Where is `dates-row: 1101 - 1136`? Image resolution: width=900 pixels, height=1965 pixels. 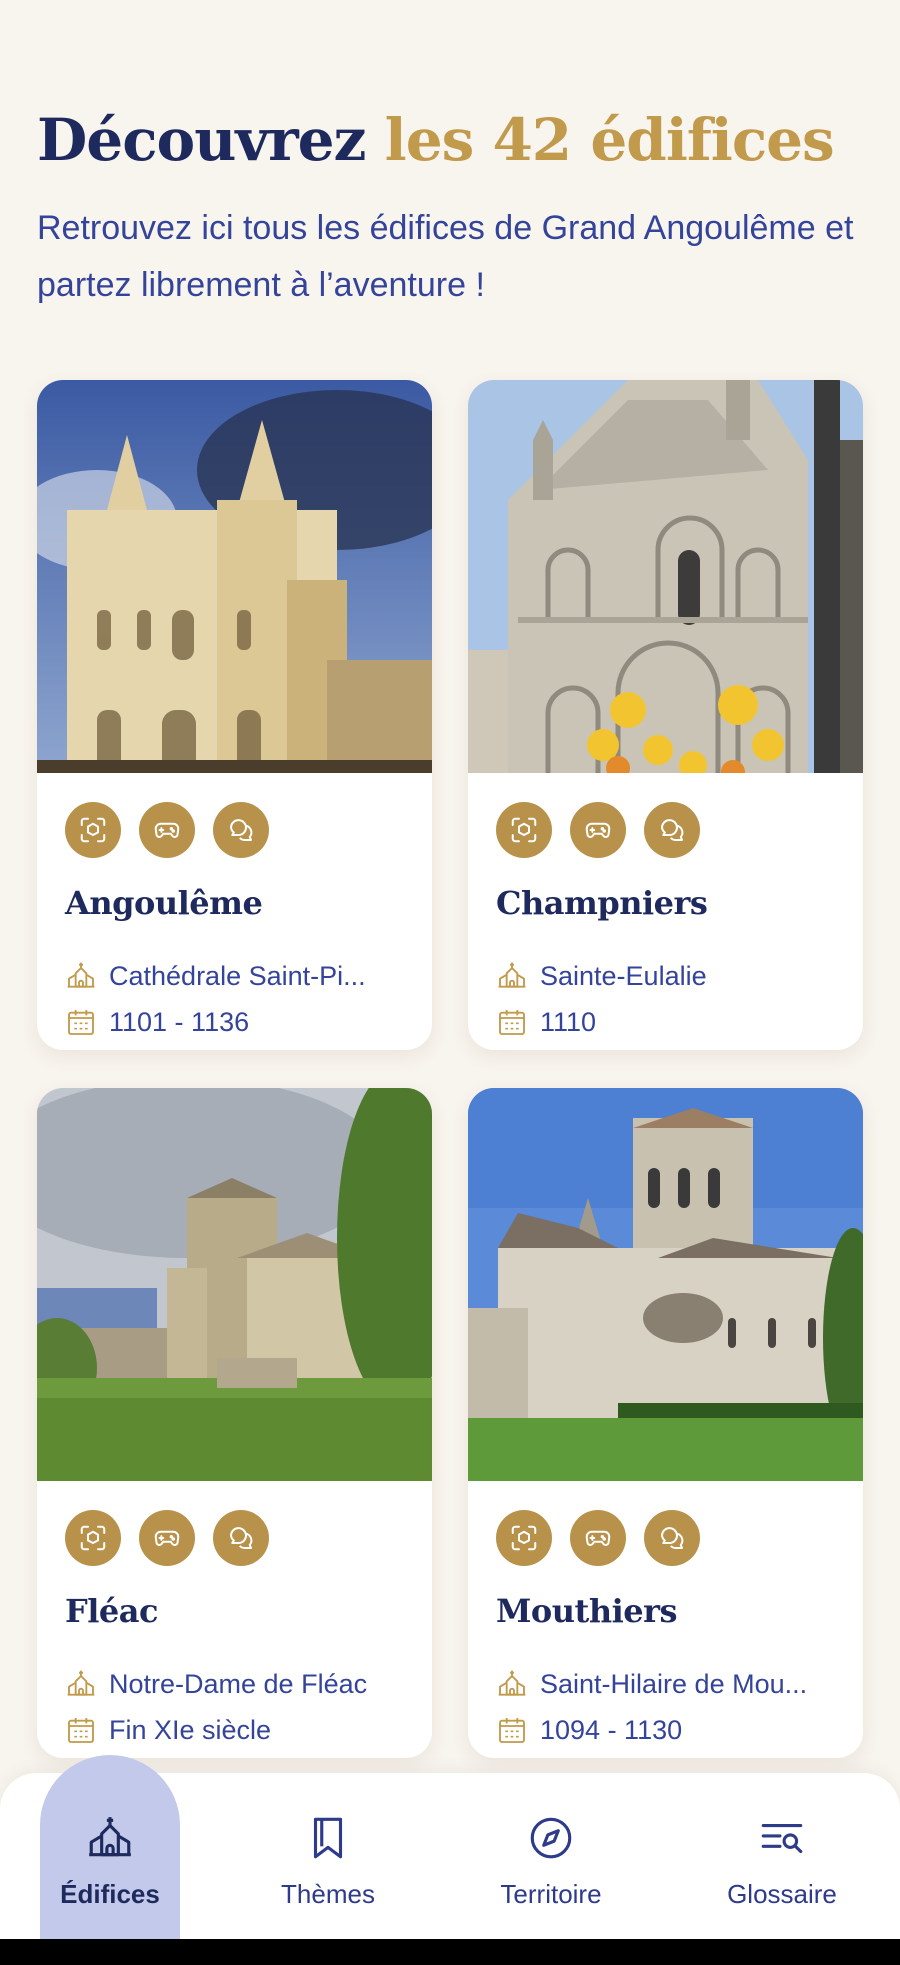
dates-row: 1101 - 1136 is located at coordinates (240, 1022).